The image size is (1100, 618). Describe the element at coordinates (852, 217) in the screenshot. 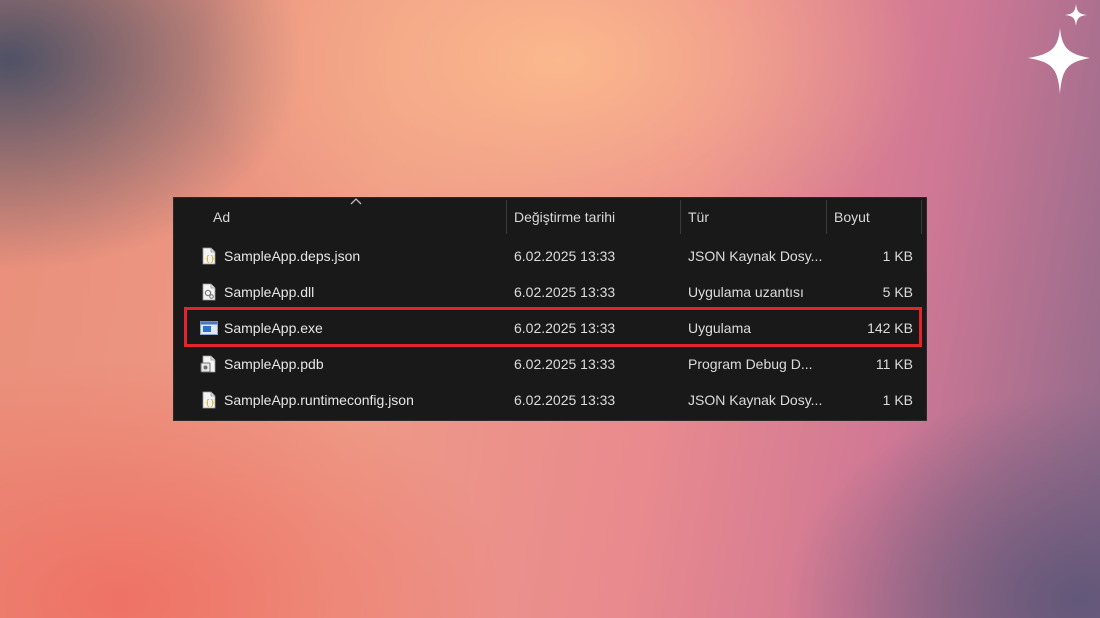

I see `column-header-size: Boyut` at that location.